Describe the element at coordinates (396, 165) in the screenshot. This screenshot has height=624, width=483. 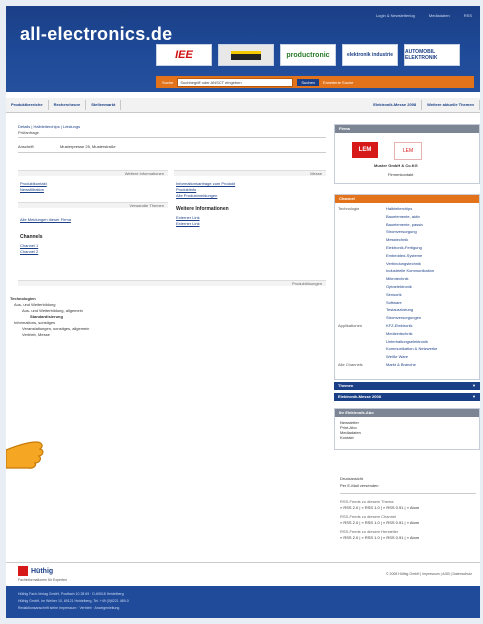
I see `company-name: Muster GmbH & Co.KG` at that location.